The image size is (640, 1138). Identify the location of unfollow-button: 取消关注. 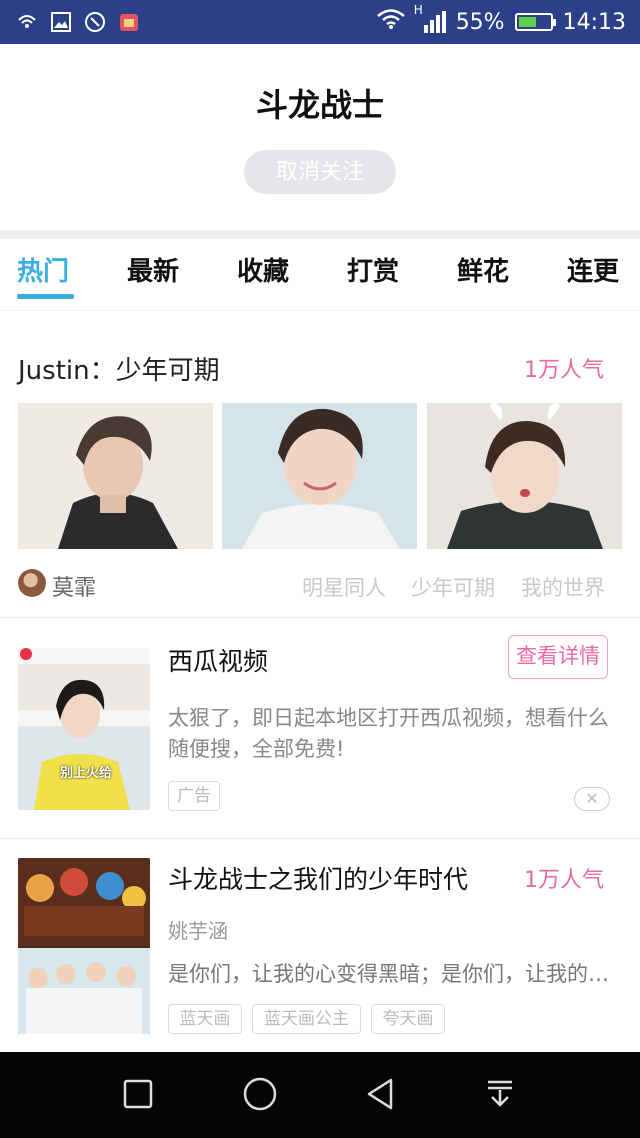
(320, 172).